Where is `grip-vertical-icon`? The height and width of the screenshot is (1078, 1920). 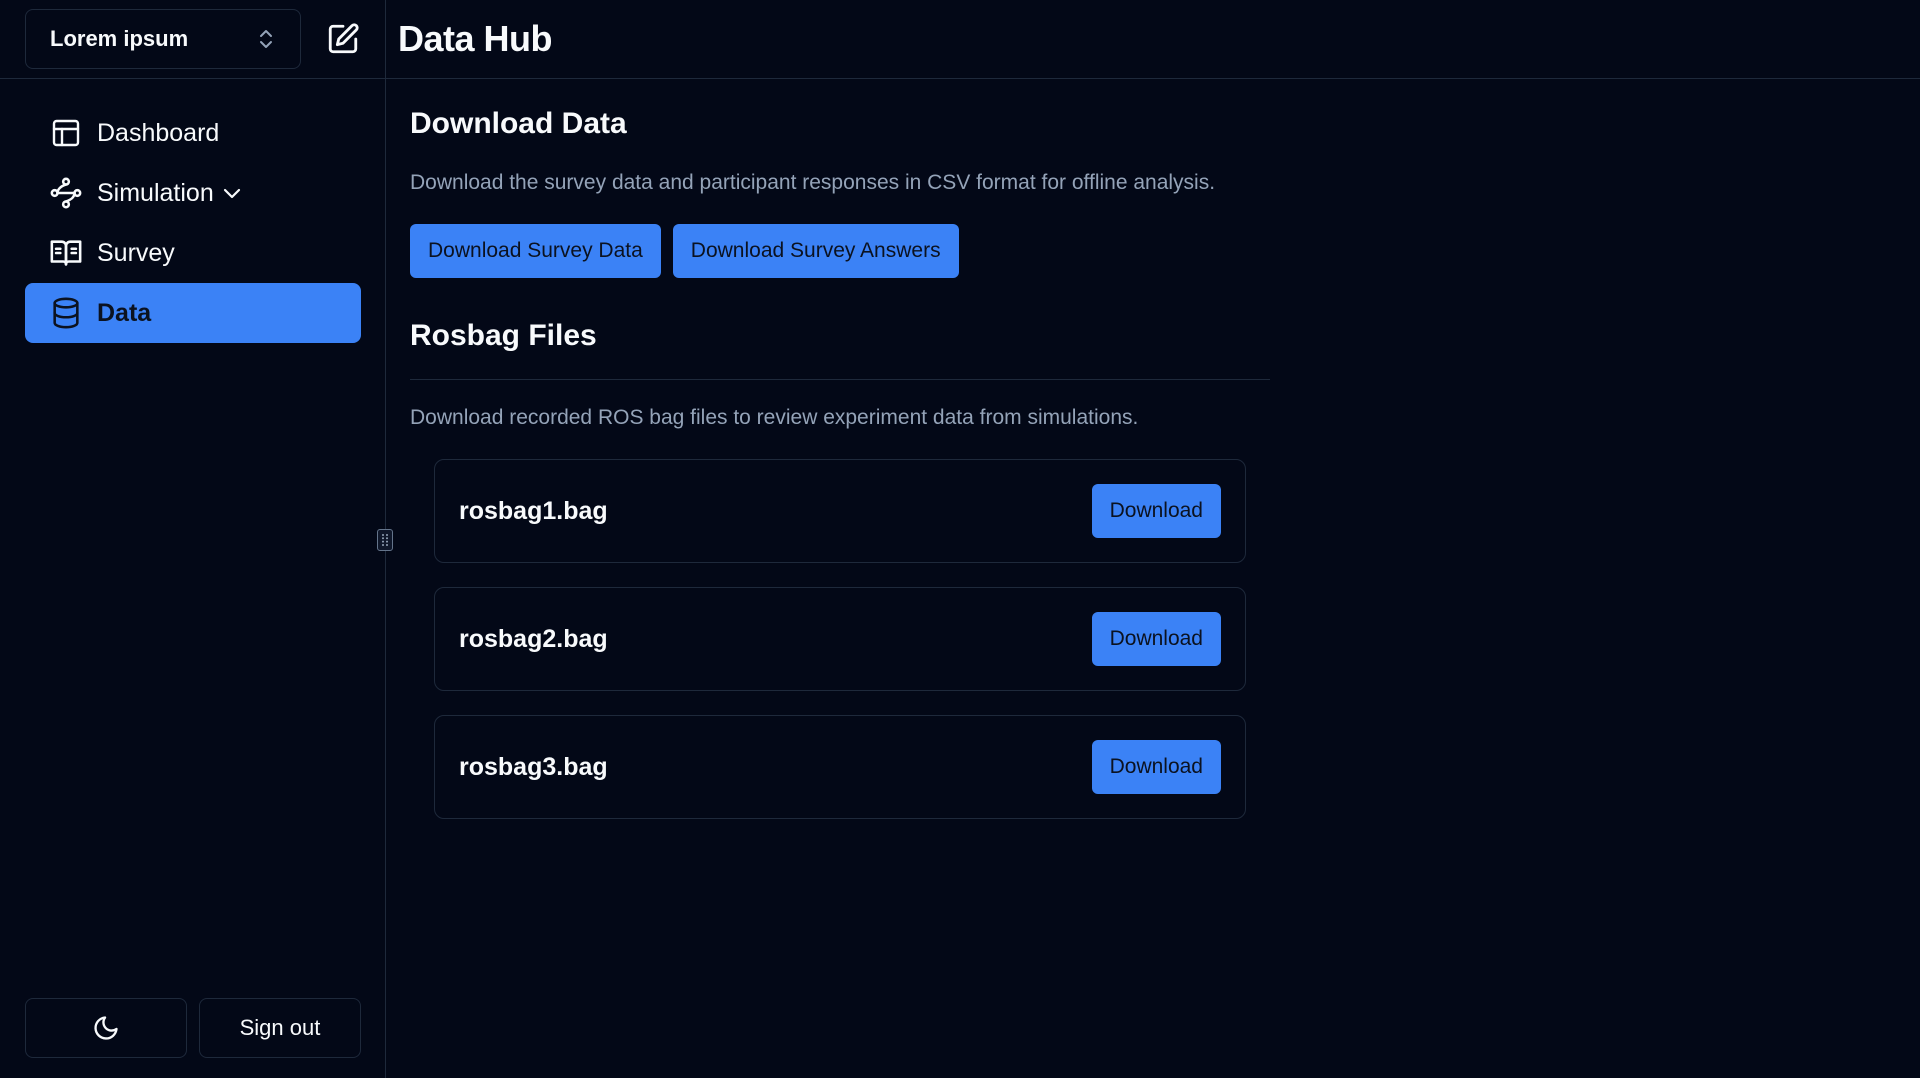 grip-vertical-icon is located at coordinates (385, 540).